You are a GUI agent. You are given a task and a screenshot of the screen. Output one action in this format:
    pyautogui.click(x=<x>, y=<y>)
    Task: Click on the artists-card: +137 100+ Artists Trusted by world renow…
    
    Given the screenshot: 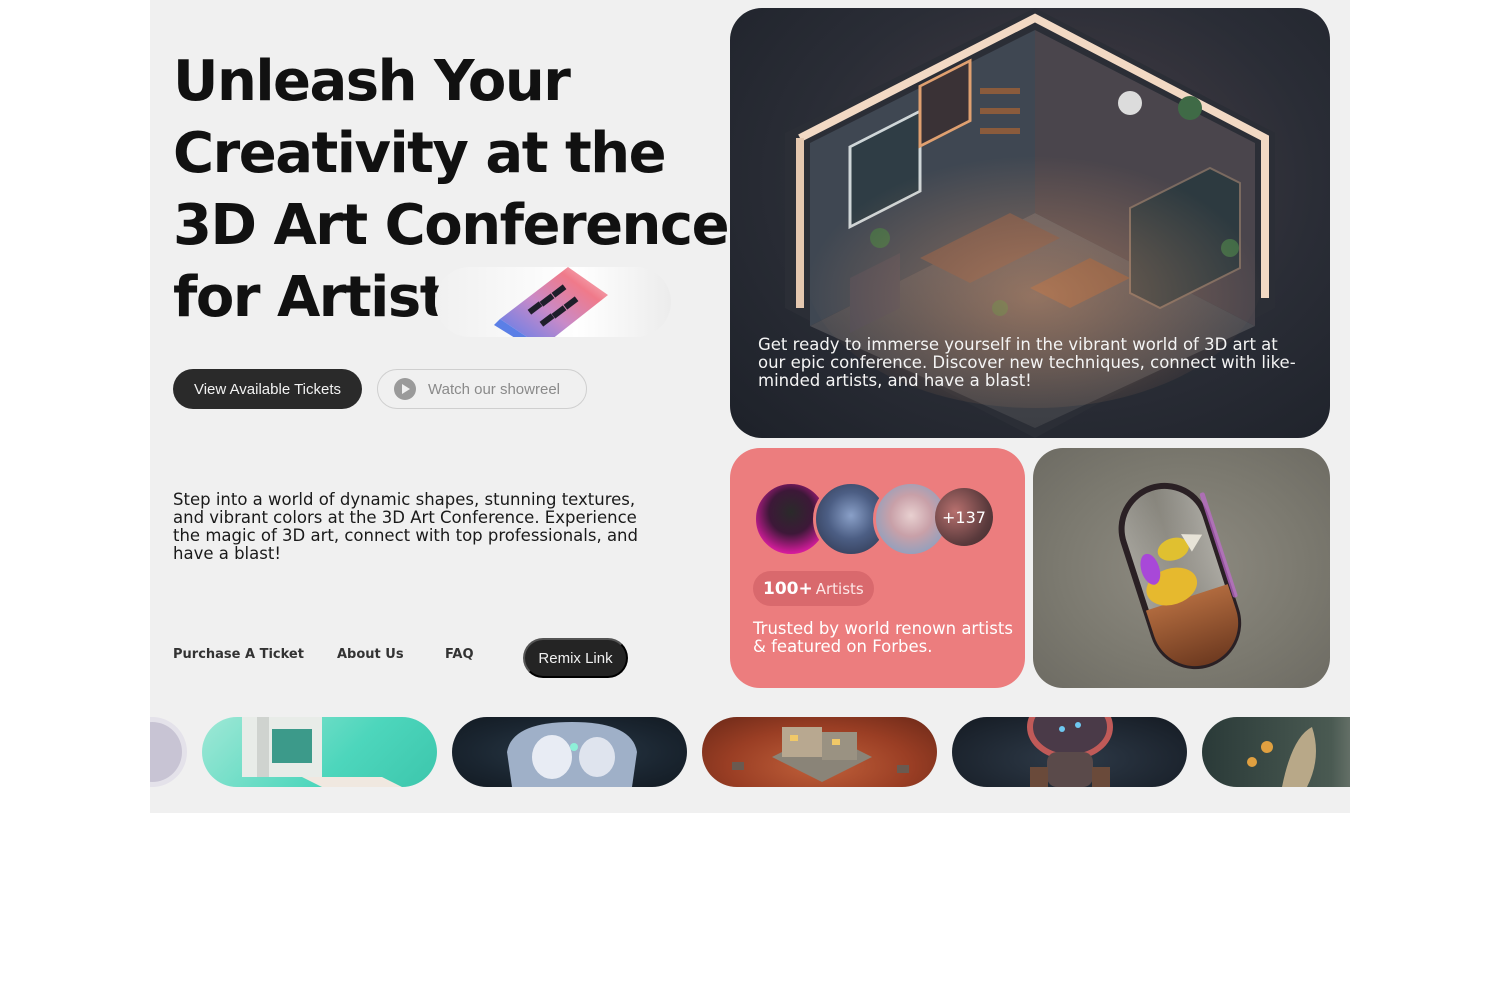 What is the action you would take?
    pyautogui.click(x=877, y=568)
    